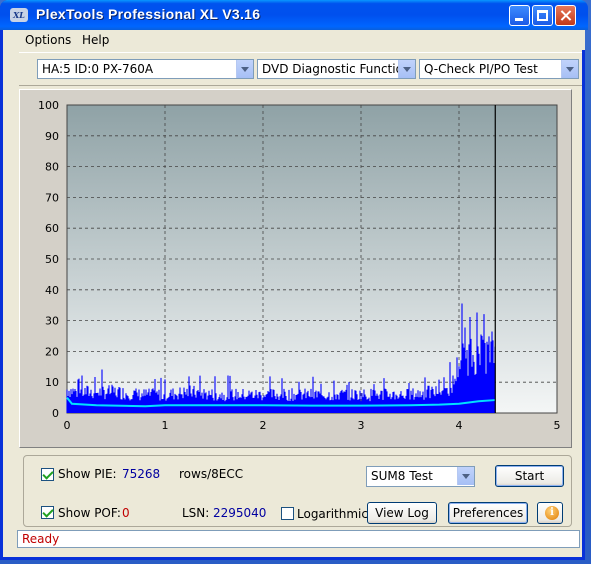 The image size is (591, 564). I want to click on lsn-value: 2295040, so click(240, 513).